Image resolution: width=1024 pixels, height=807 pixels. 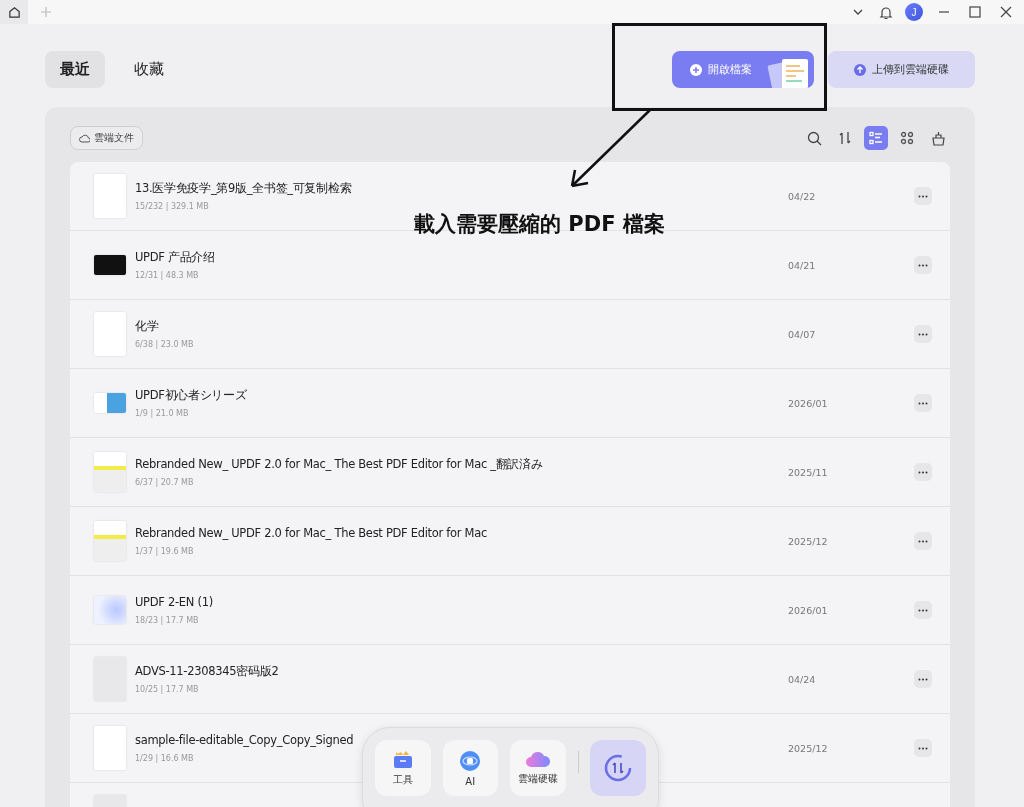 What do you see at coordinates (901, 69) in the screenshot?
I see `upload-button: 上傳到雲端硬碟` at bounding box center [901, 69].